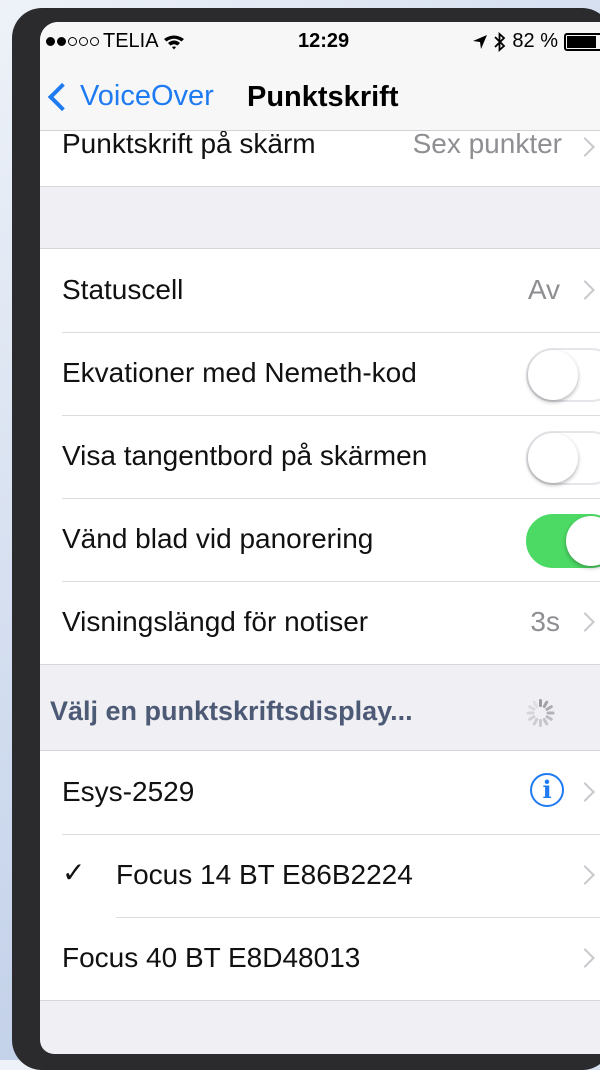 The image size is (600, 1070). What do you see at coordinates (211, 957) in the screenshot?
I see `display-label: Focus 40 BT E8D48013` at bounding box center [211, 957].